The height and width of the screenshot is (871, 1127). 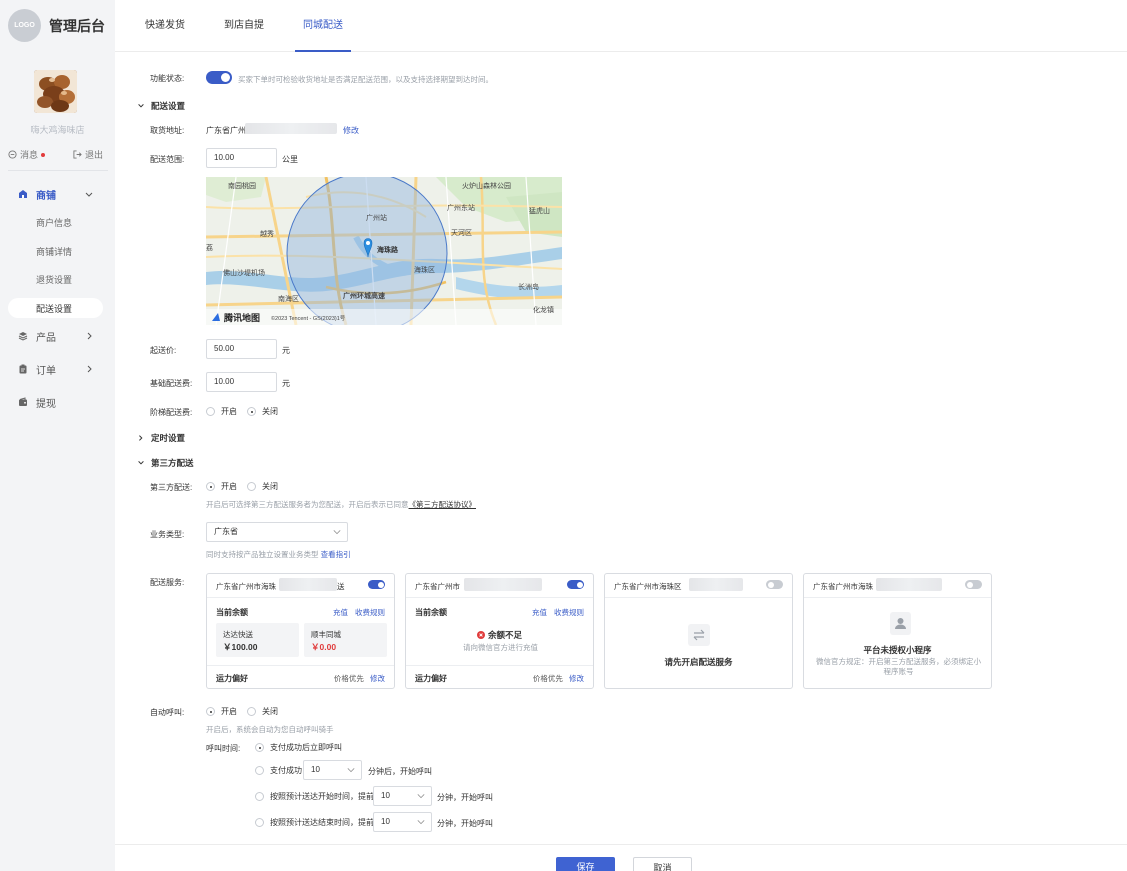 What do you see at coordinates (298, 747) in the screenshot?
I see `call-time-immediate-radio: 支付成功后立即呼叫` at bounding box center [298, 747].